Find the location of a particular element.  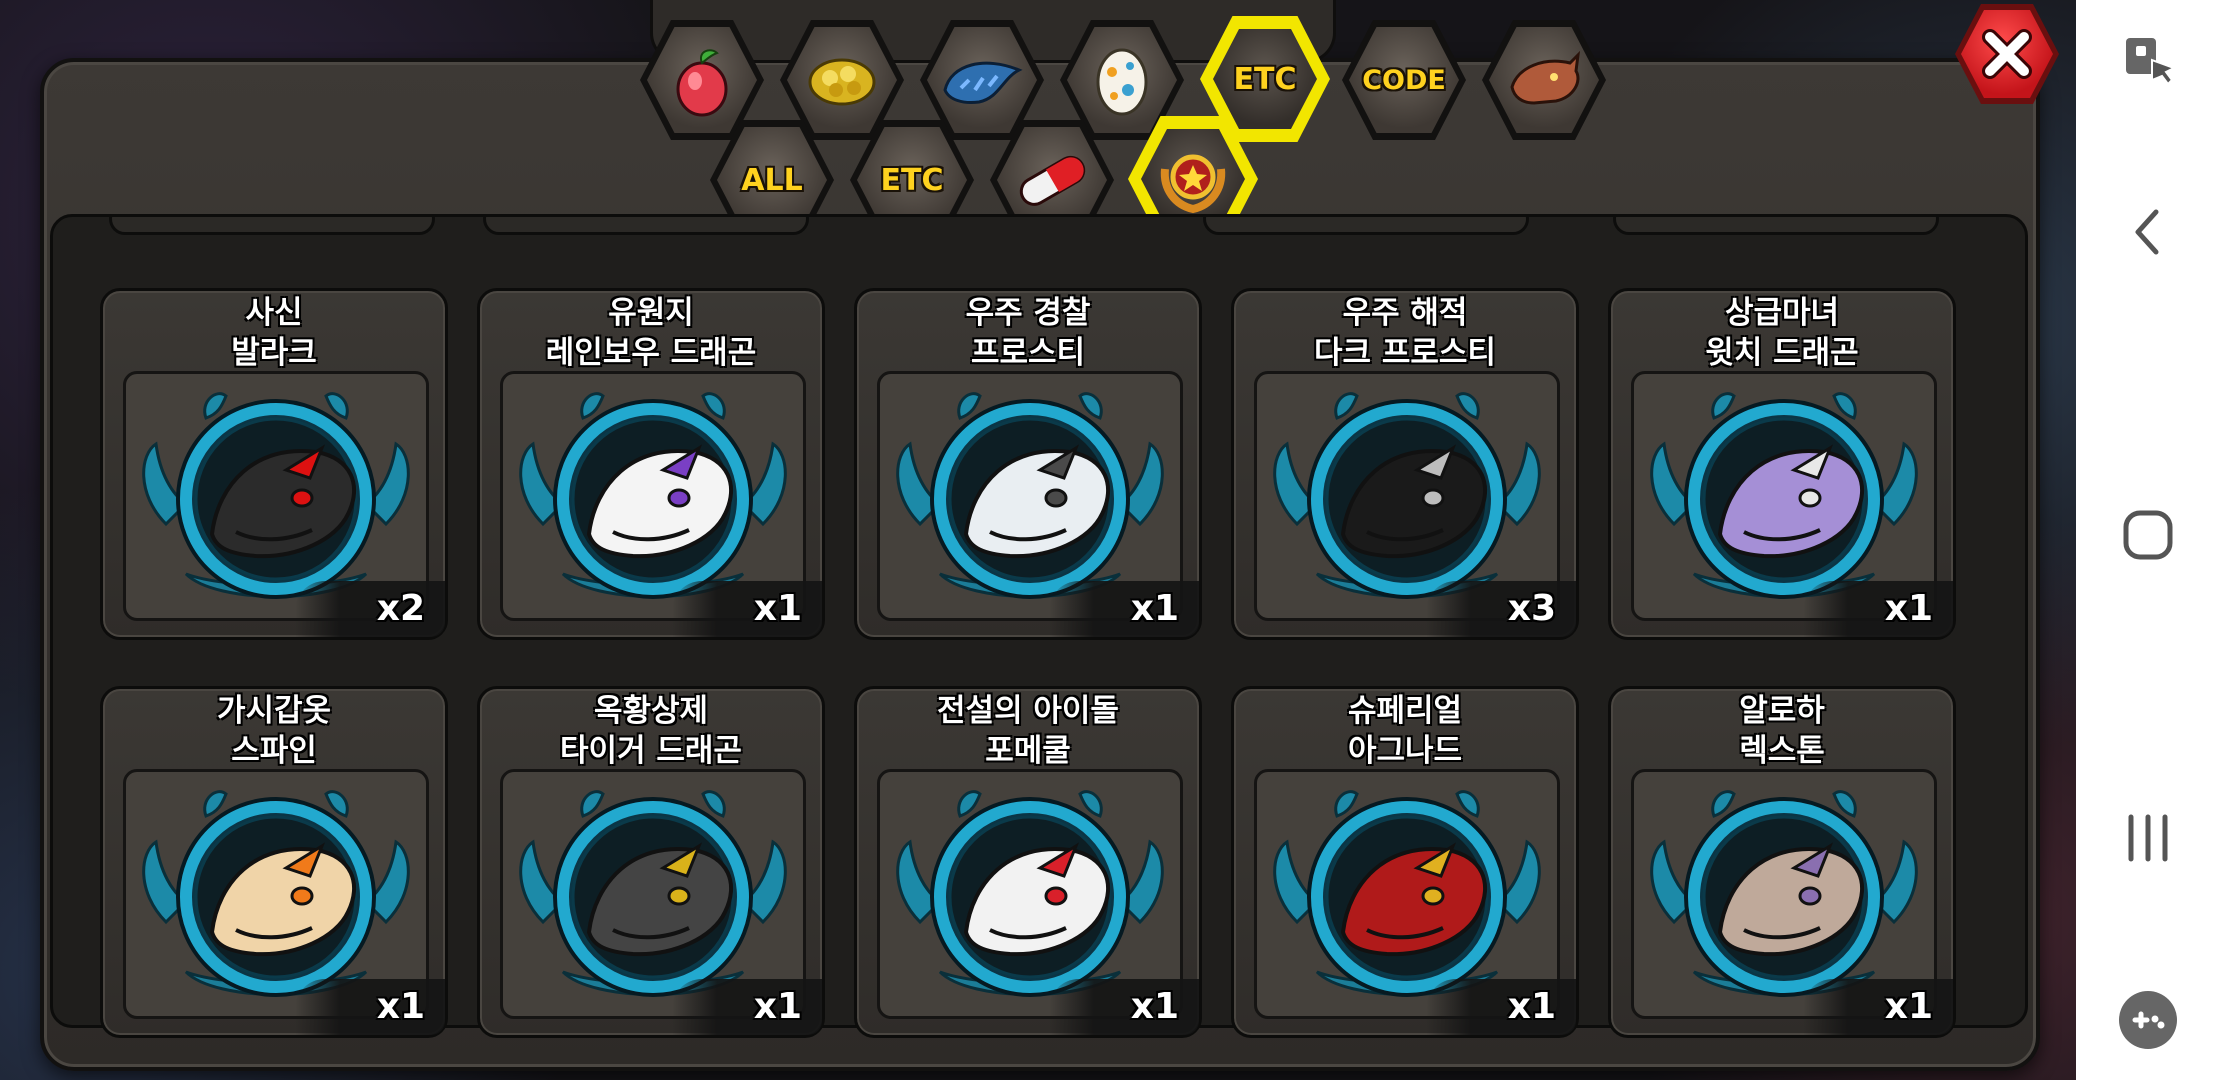

item-name: 사신 발라크 is located at coordinates (274, 333).